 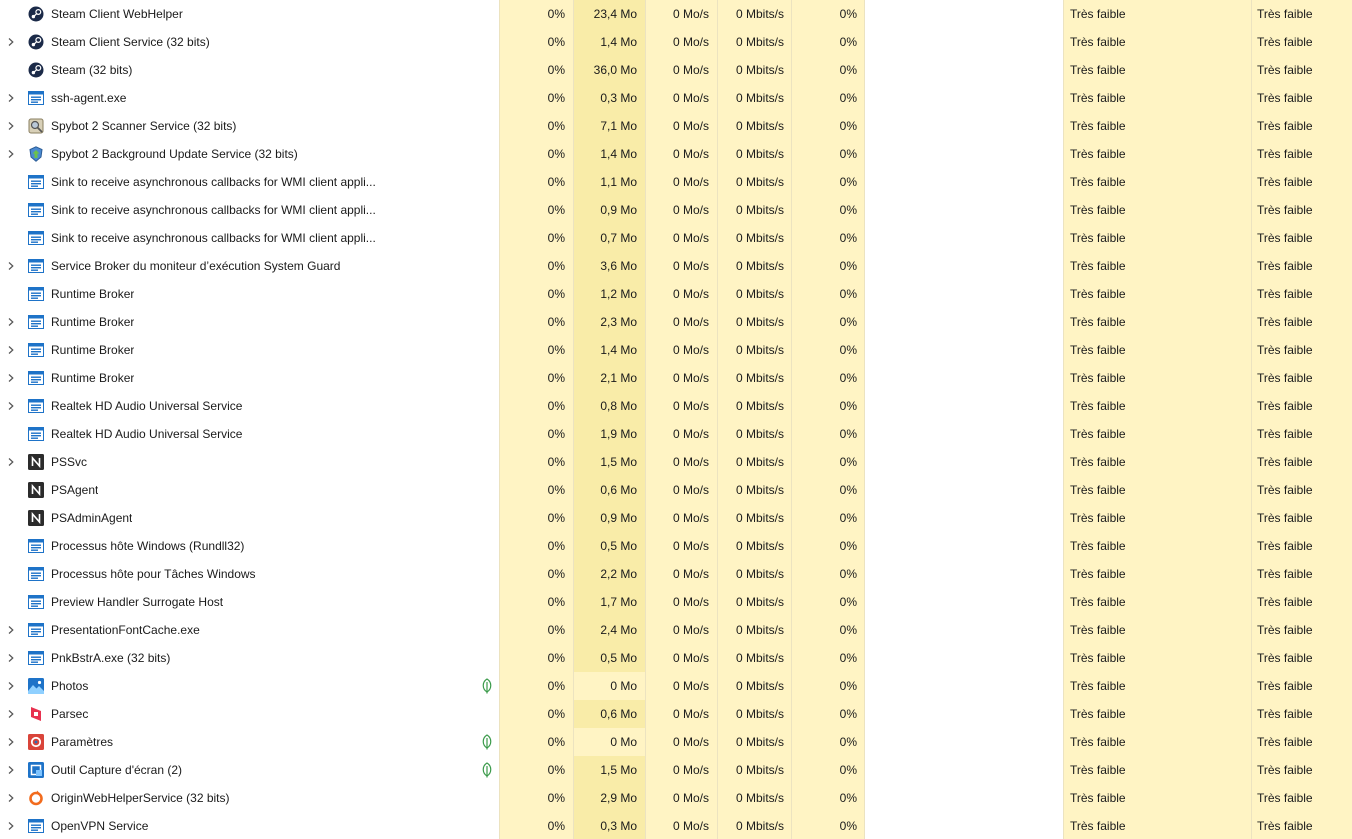 What do you see at coordinates (249, 658) in the screenshot?
I see `process-name-cell: PnkBstrA.exe (32 bits)` at bounding box center [249, 658].